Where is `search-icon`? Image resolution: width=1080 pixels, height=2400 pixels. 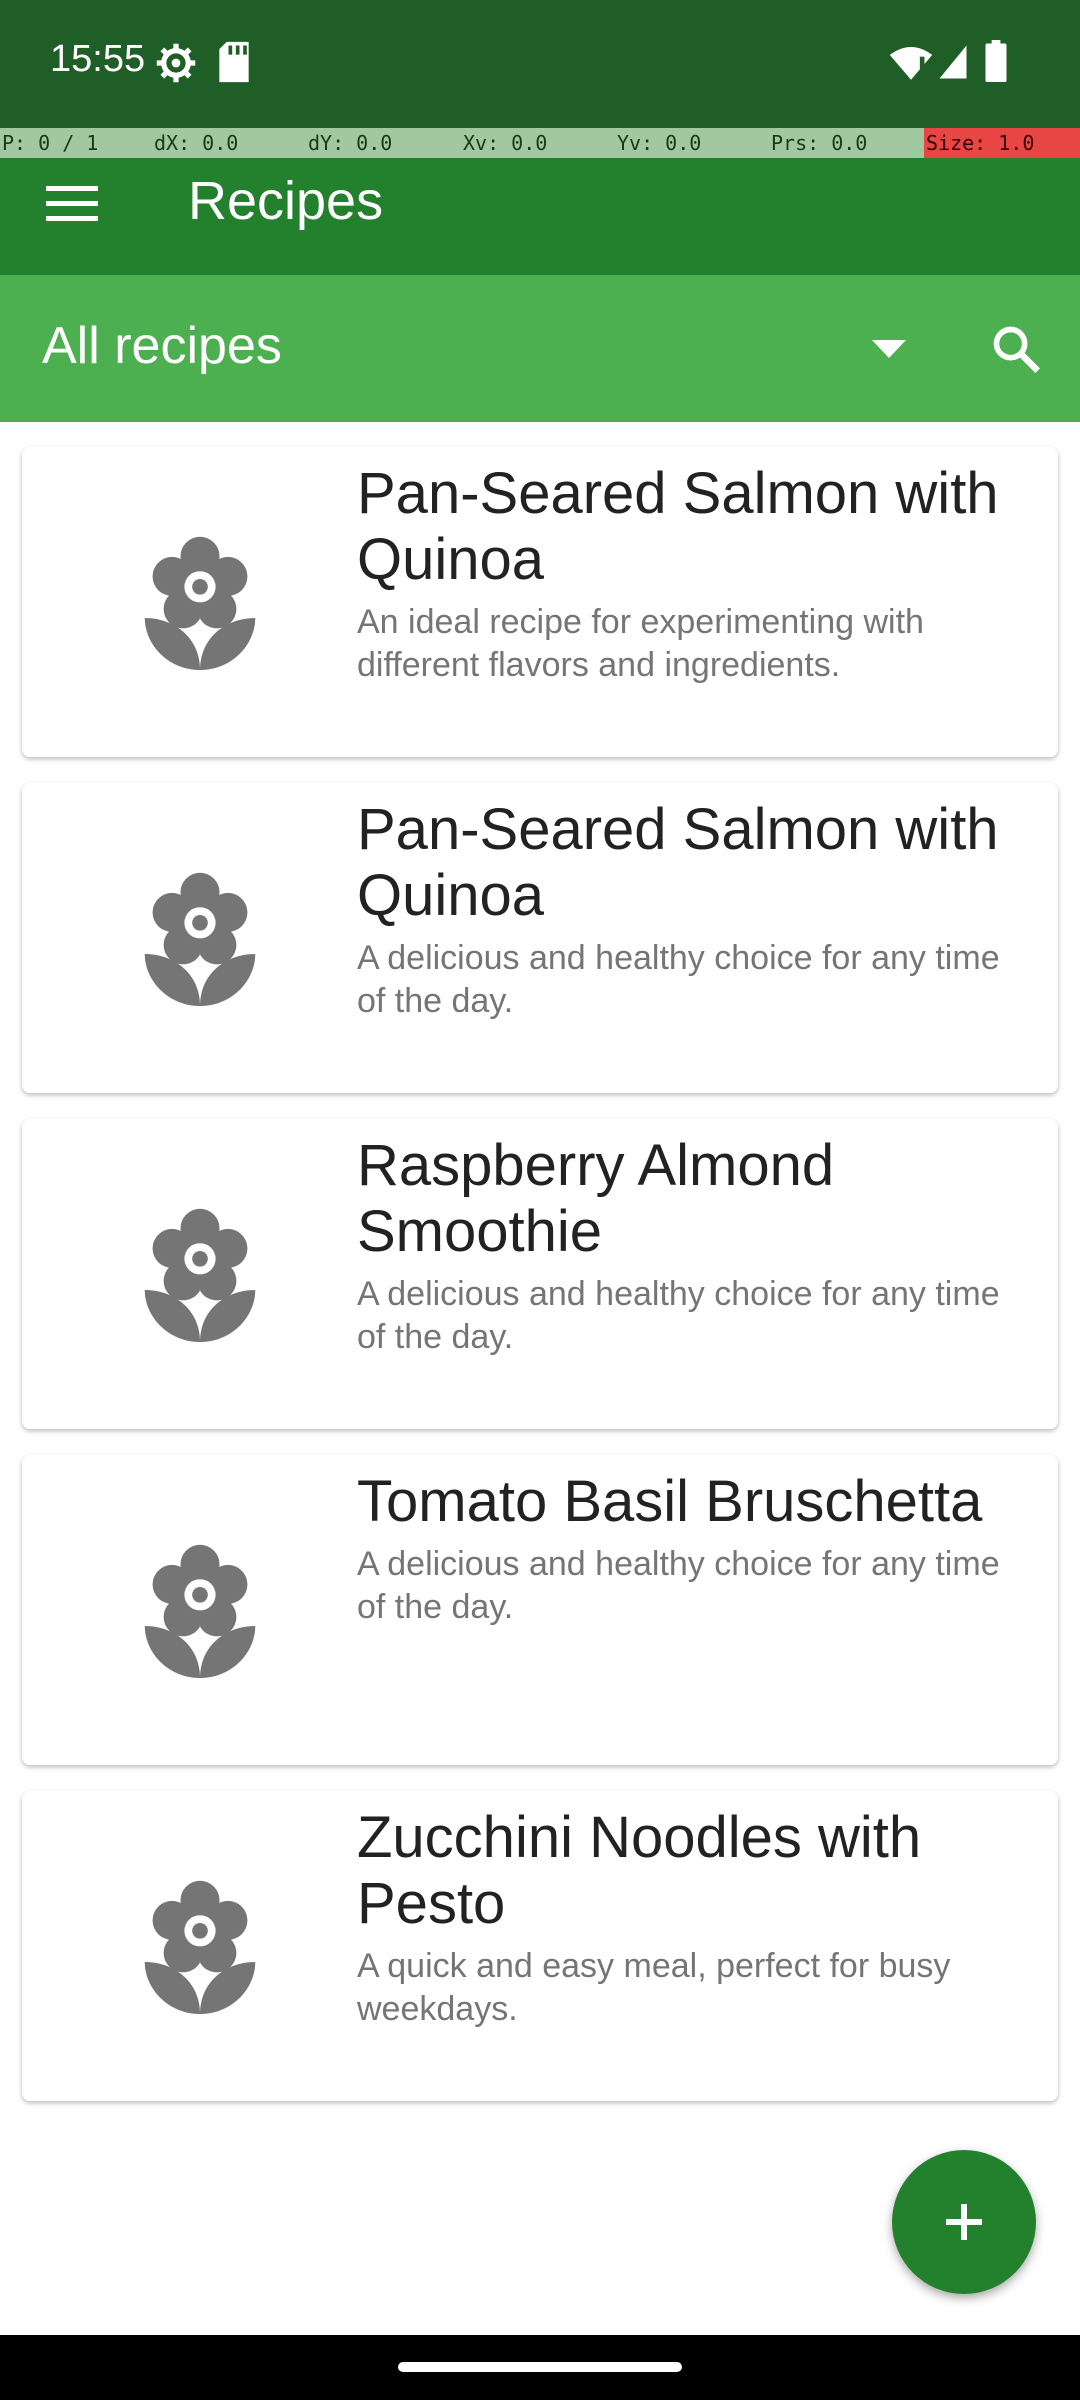
search-icon is located at coordinates (1016, 349).